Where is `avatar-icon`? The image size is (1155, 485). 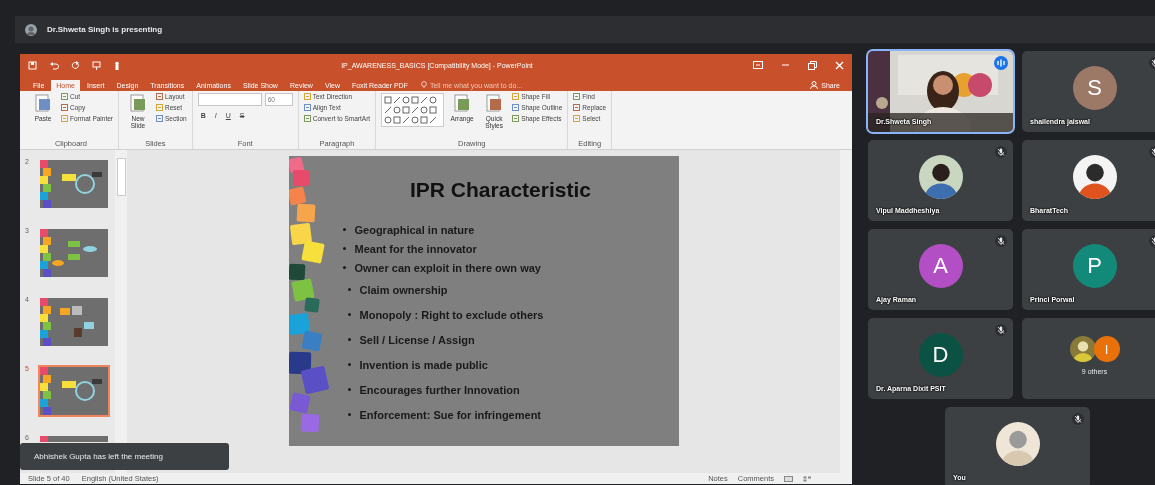
avatar-icon is located at coordinates (31, 29).